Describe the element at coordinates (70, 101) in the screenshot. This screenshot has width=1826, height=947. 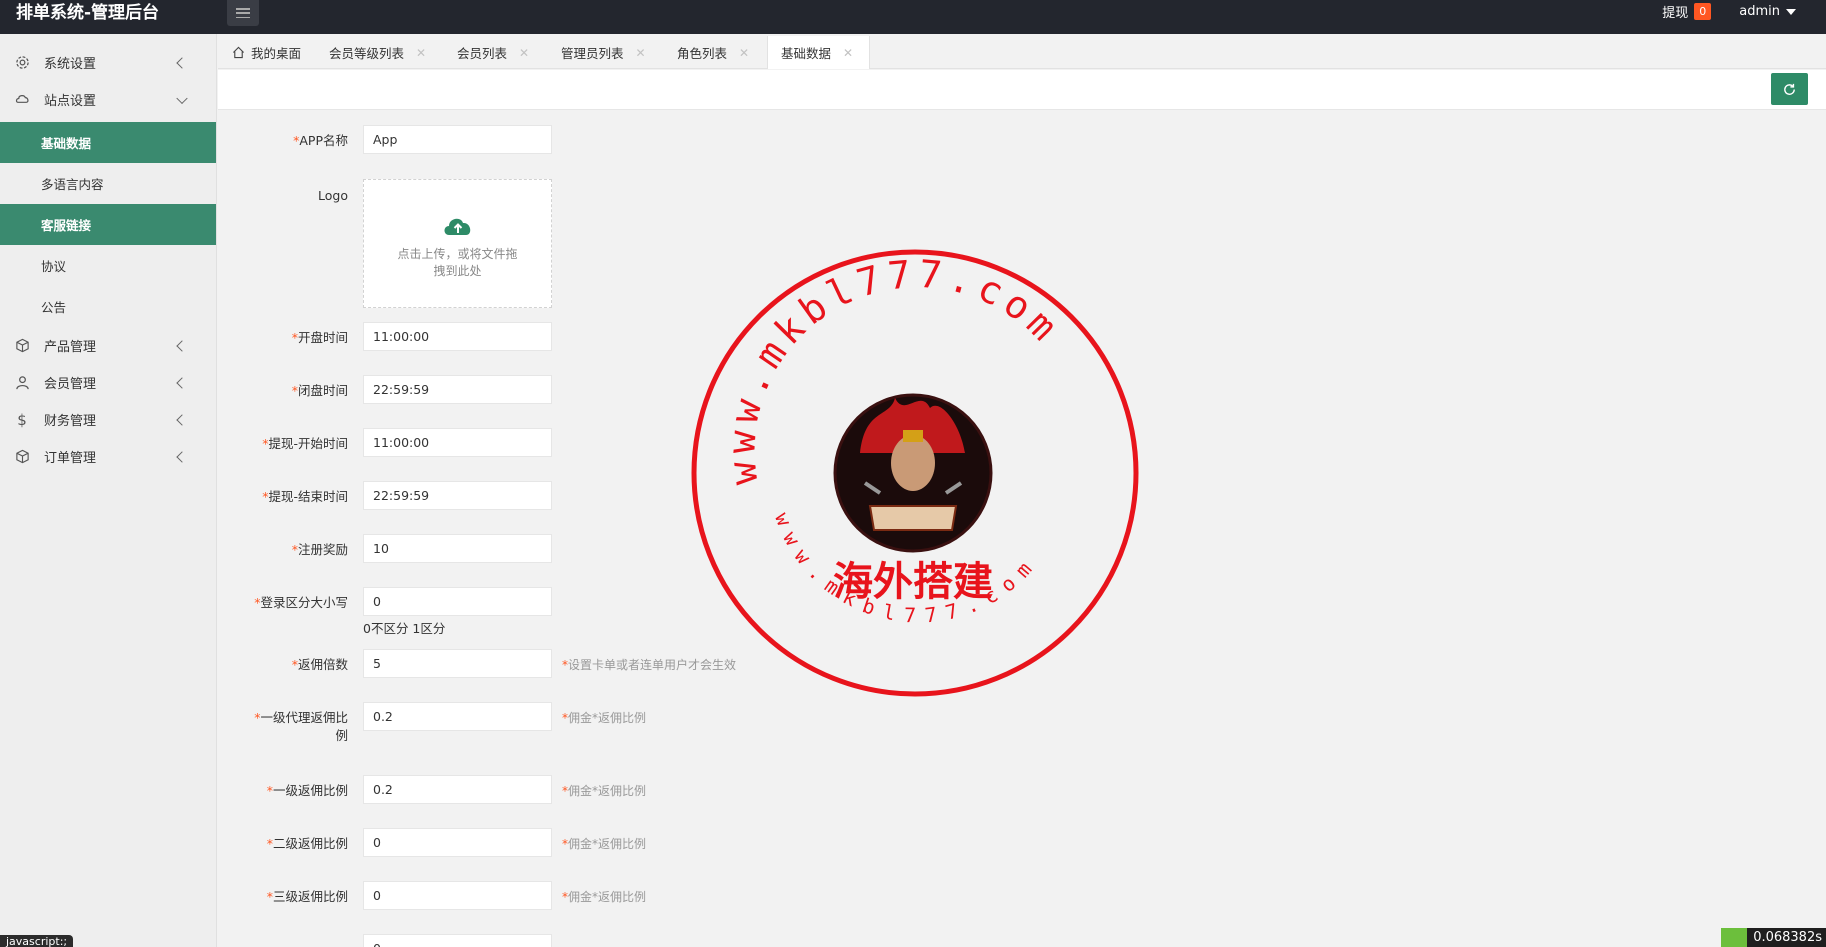
I see `sidebar-group-label: 站点设置` at that location.